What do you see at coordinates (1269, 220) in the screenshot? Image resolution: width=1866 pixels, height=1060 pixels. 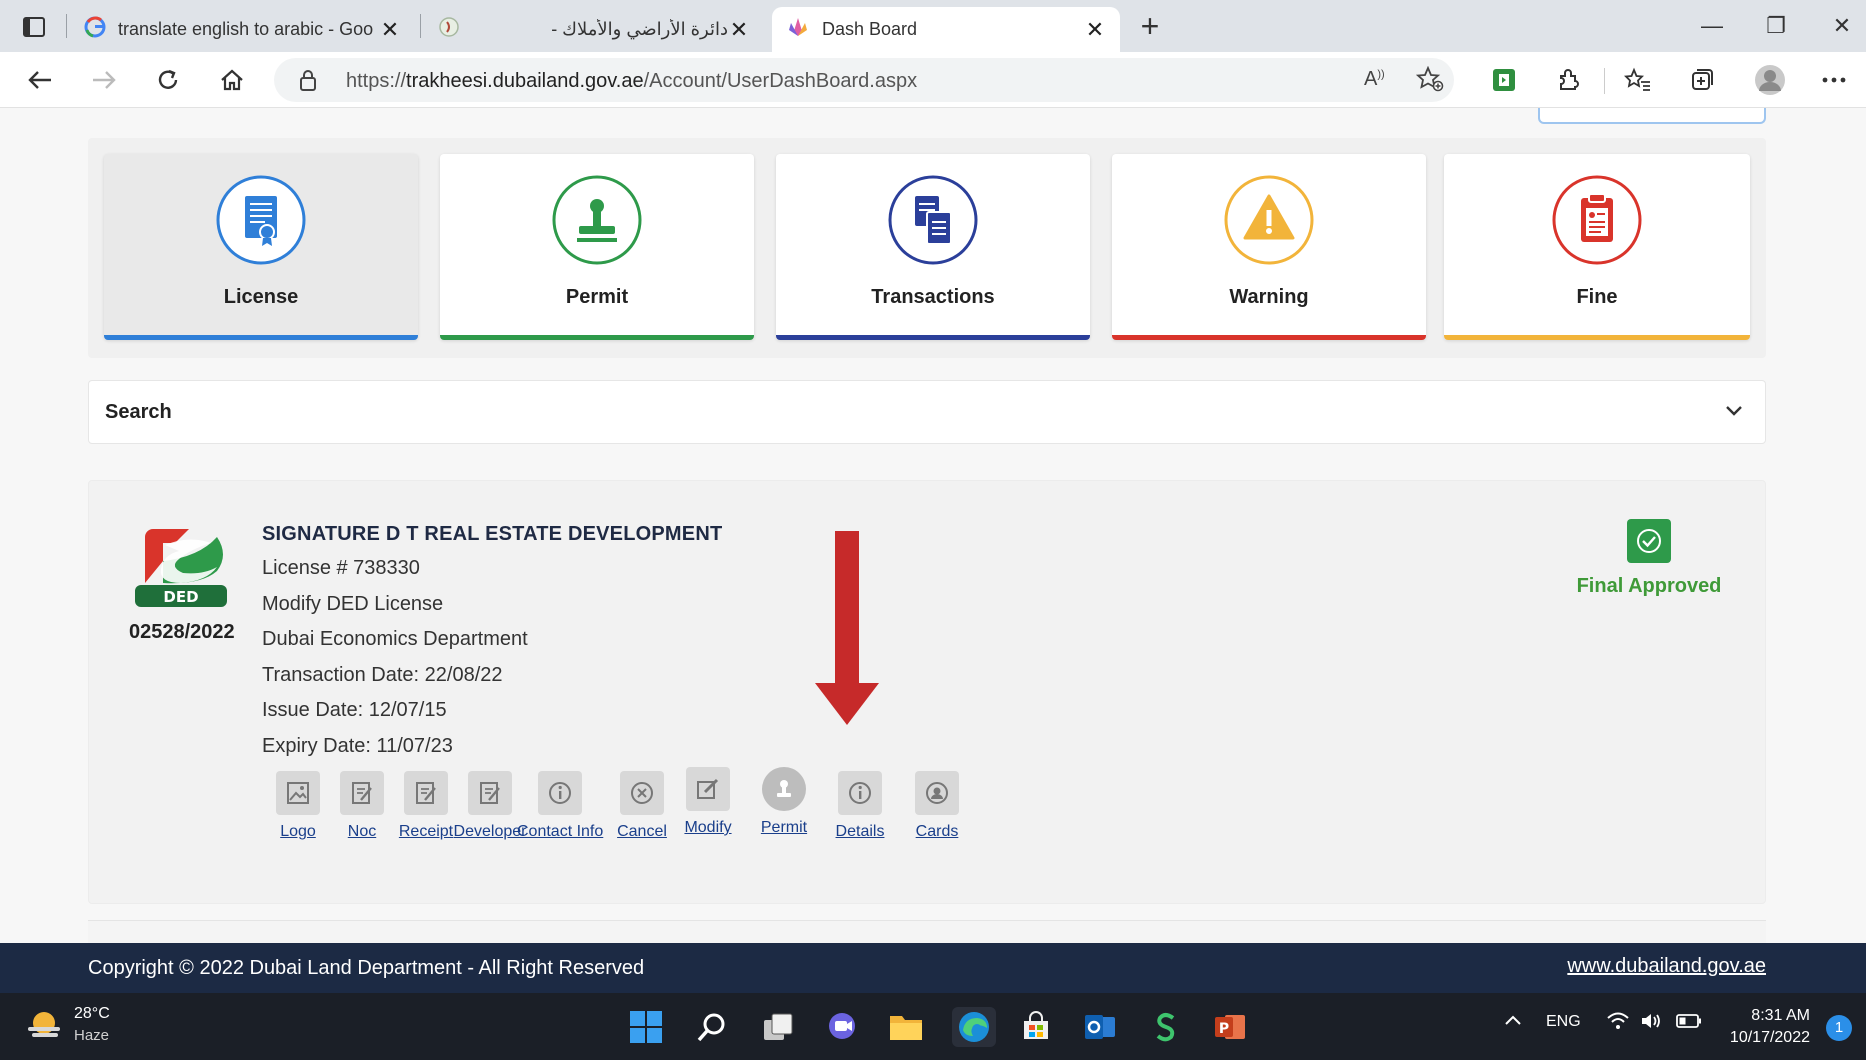 I see `warning-icon` at bounding box center [1269, 220].